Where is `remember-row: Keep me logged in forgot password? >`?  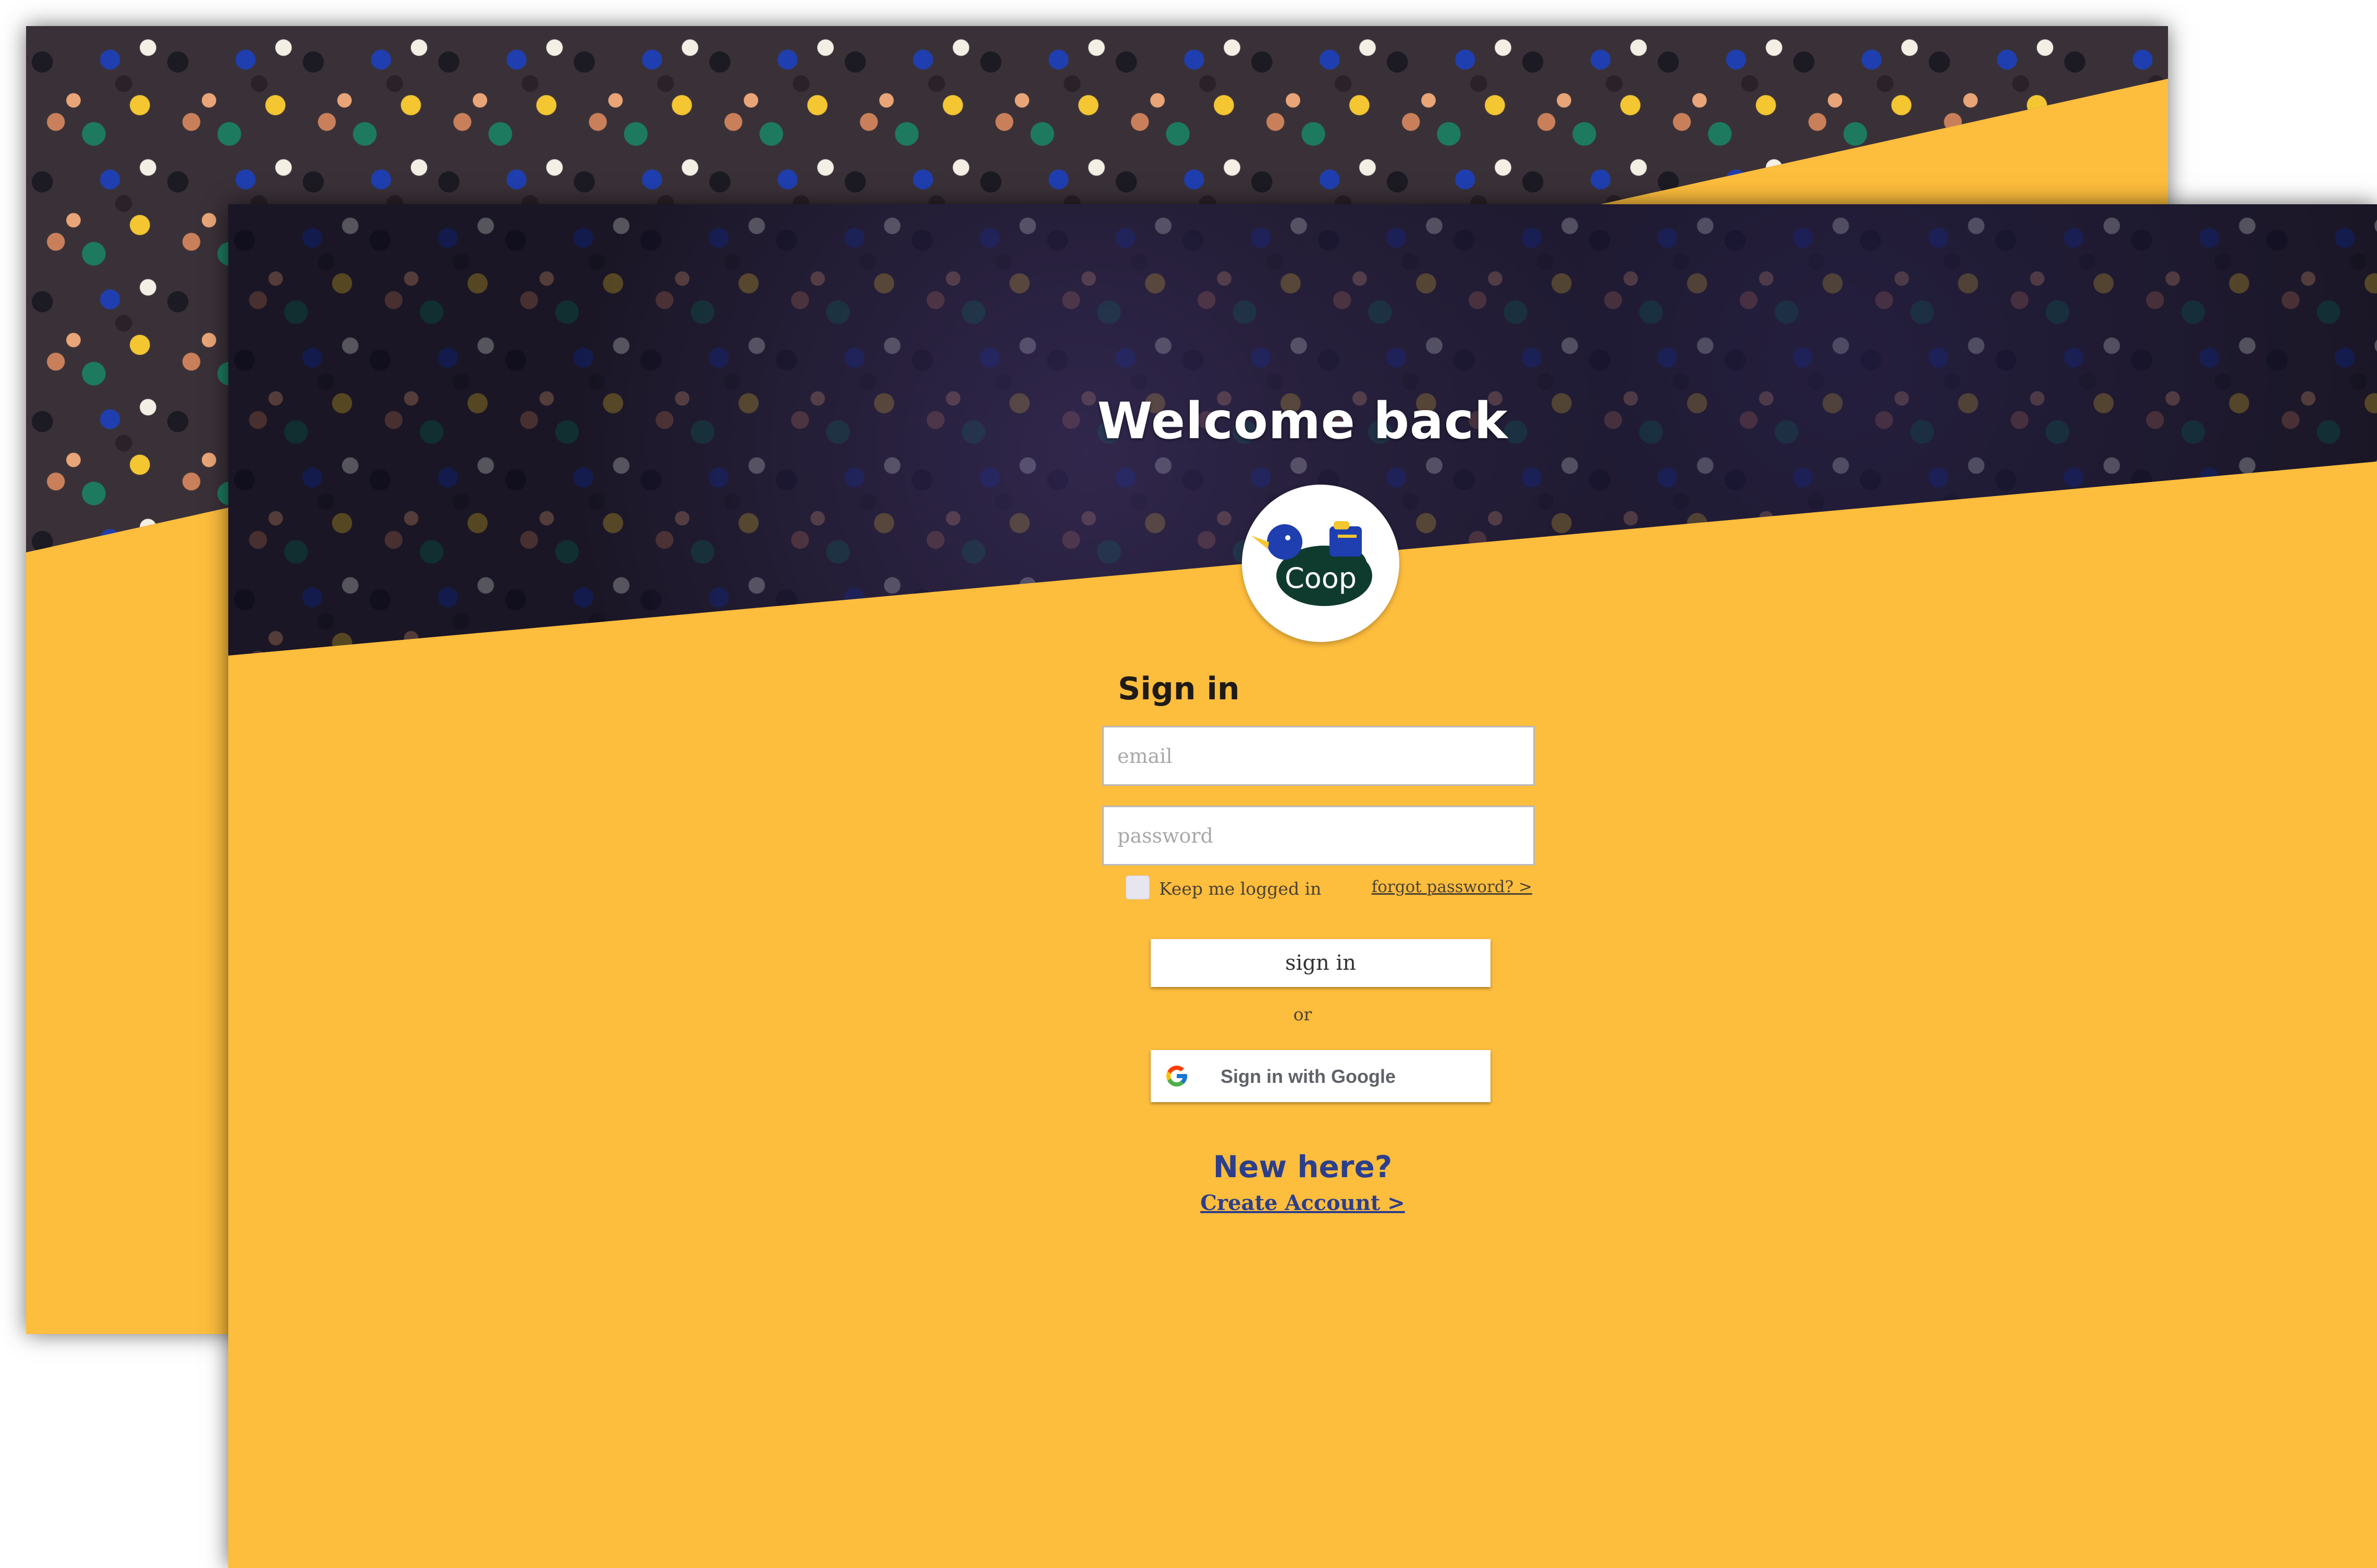 remember-row: Keep me logged in forgot password? > is located at coordinates (1329, 888).